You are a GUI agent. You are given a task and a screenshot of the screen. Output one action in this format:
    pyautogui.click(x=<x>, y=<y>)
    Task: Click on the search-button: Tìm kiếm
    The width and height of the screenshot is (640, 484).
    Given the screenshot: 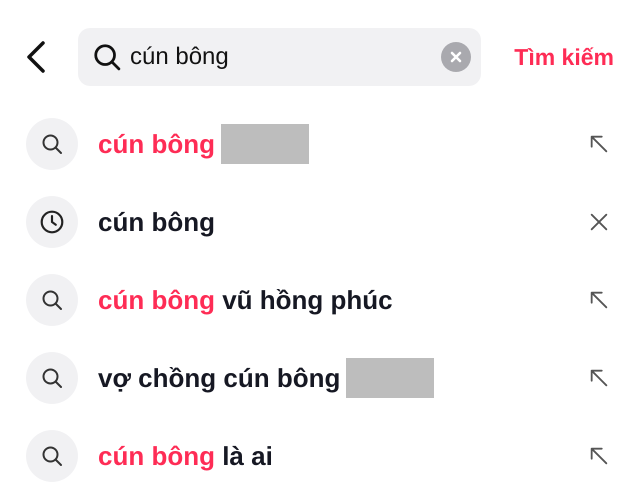 What is the action you would take?
    pyautogui.click(x=564, y=57)
    